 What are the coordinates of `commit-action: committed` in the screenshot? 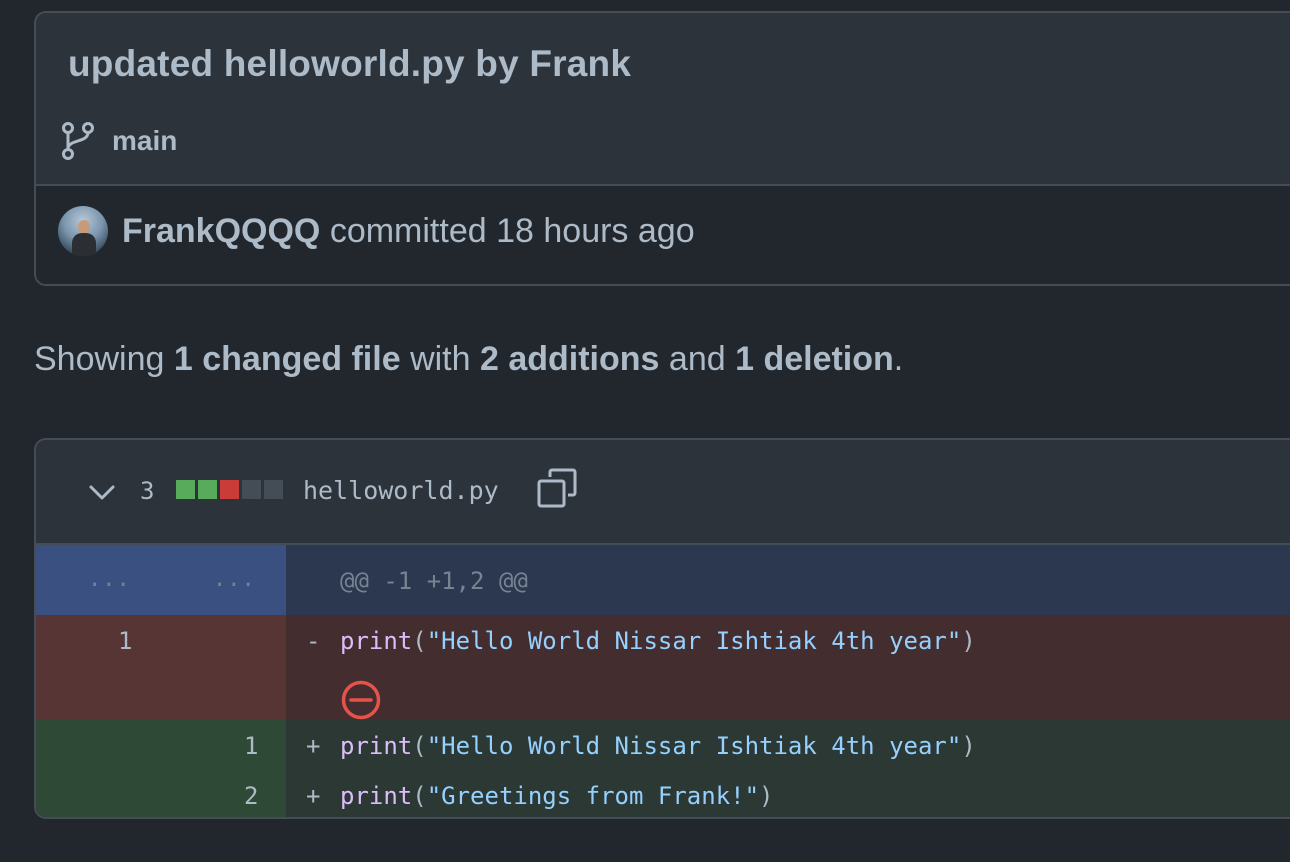 It's located at (408, 231).